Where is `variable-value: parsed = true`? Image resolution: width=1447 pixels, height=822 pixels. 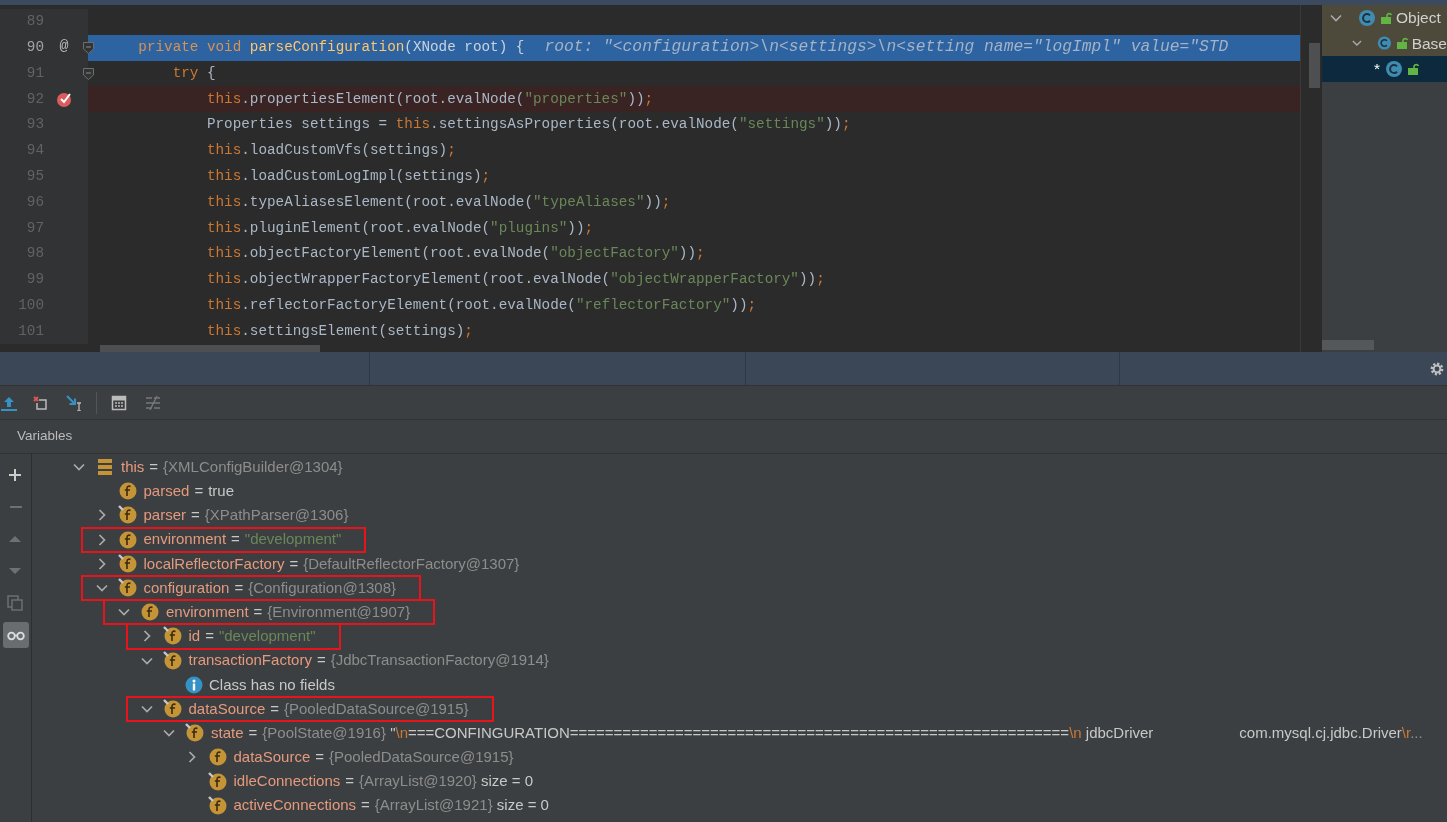
variable-value: parsed = true is located at coordinates (188, 491).